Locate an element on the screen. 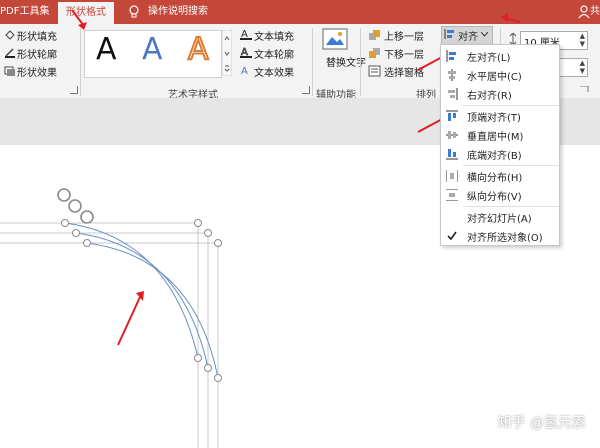 The height and width of the screenshot is (448, 600). menu-item-align-bottom: 底端对齐(B) is located at coordinates (500, 154).